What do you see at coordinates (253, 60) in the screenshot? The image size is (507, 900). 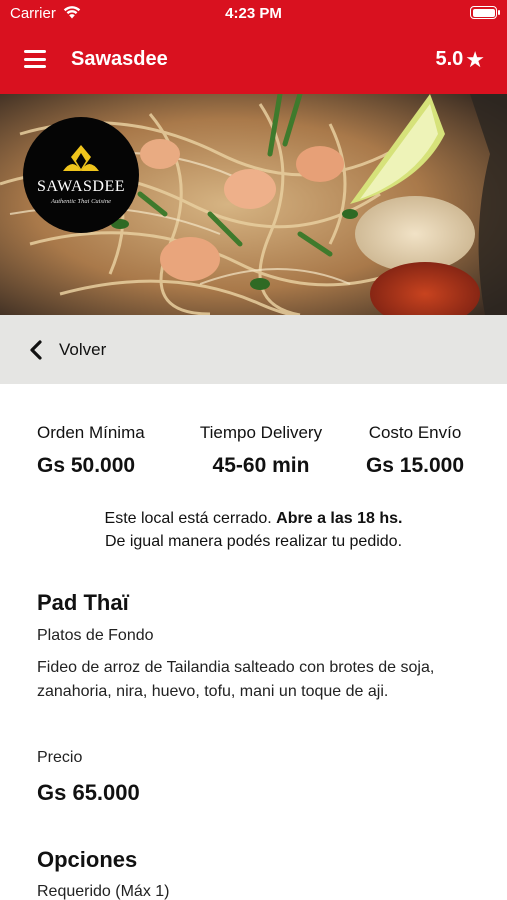 I see `app-bar: Sawasdee 5.0 ★` at bounding box center [253, 60].